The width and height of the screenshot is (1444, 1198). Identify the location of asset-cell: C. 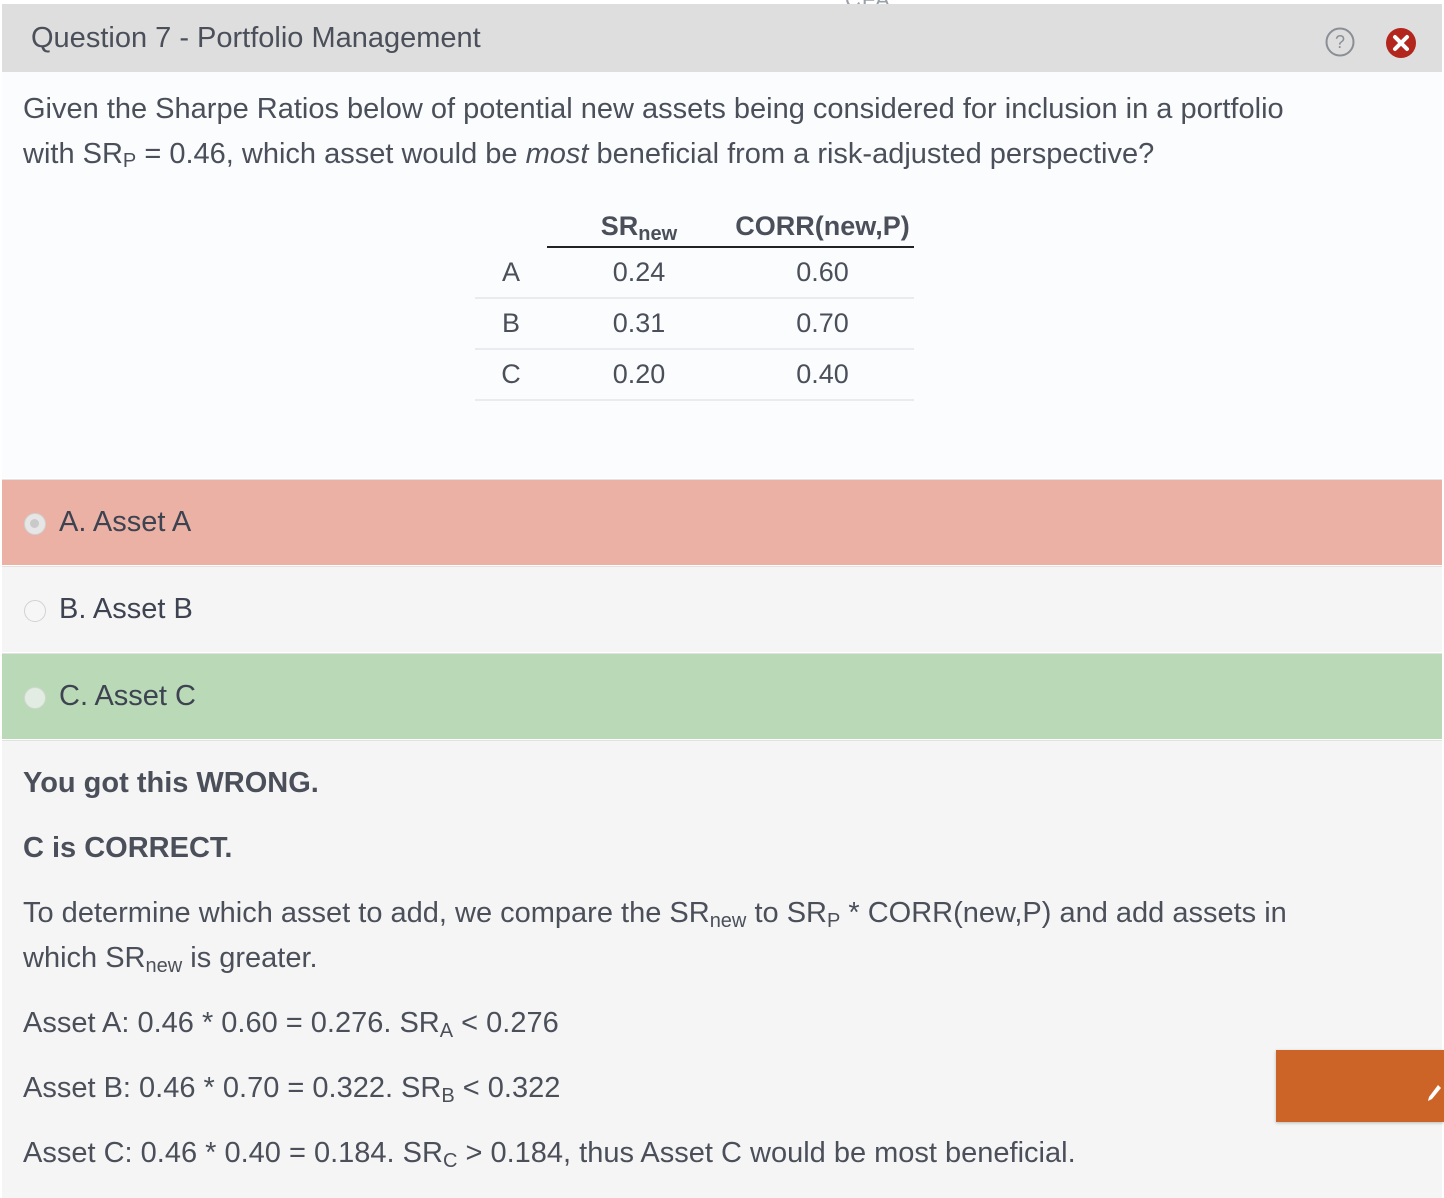
(511, 375).